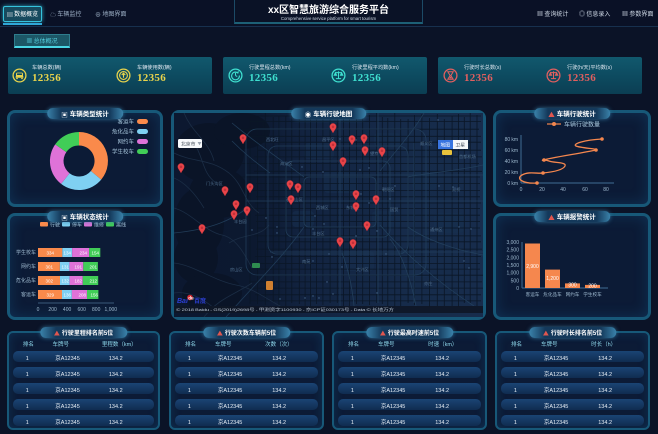 Image resolution: width=658 pixels, height=434 pixels. Describe the element at coordinates (65, 268) in the screenshot. I see `svg-text: 131` at that location.